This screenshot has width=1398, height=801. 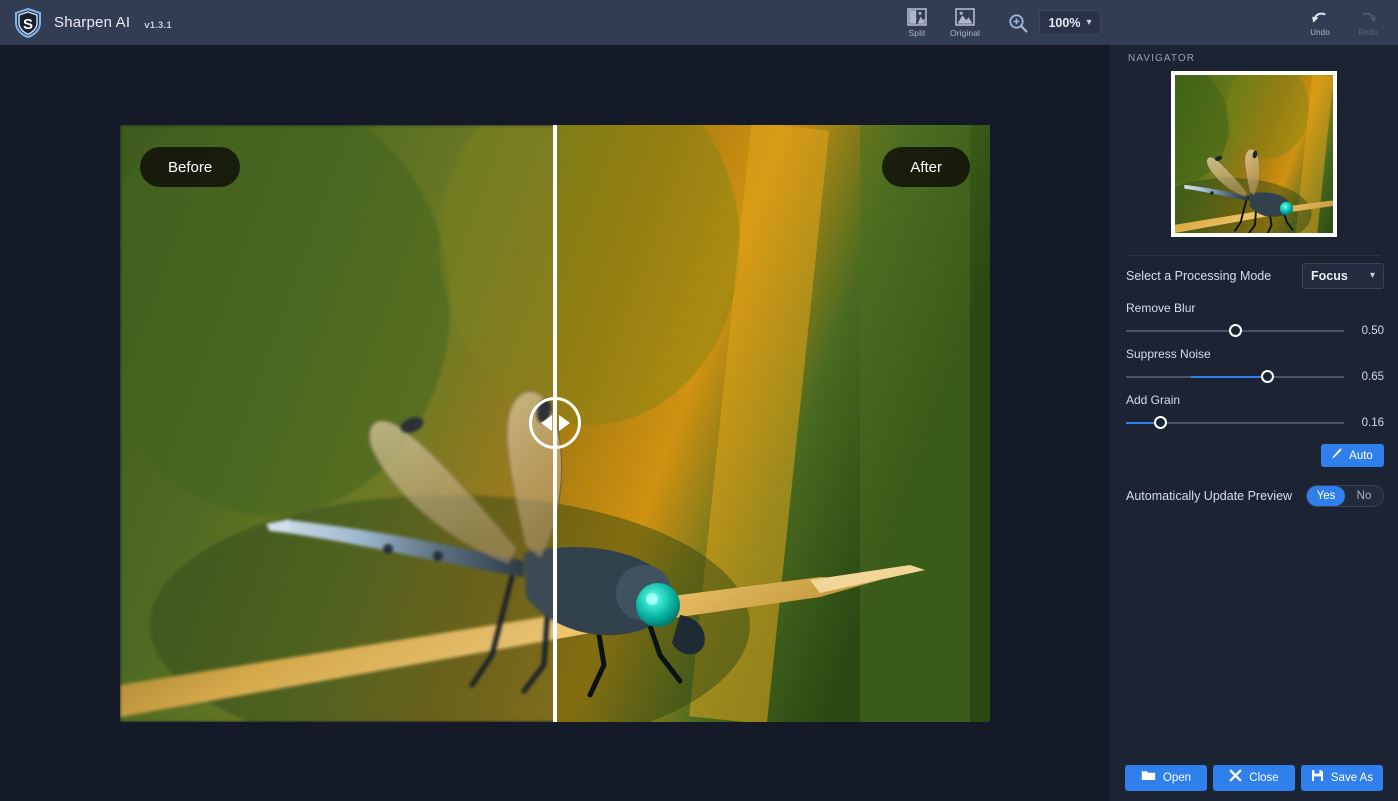 I want to click on open-button: Open, so click(x=1166, y=778).